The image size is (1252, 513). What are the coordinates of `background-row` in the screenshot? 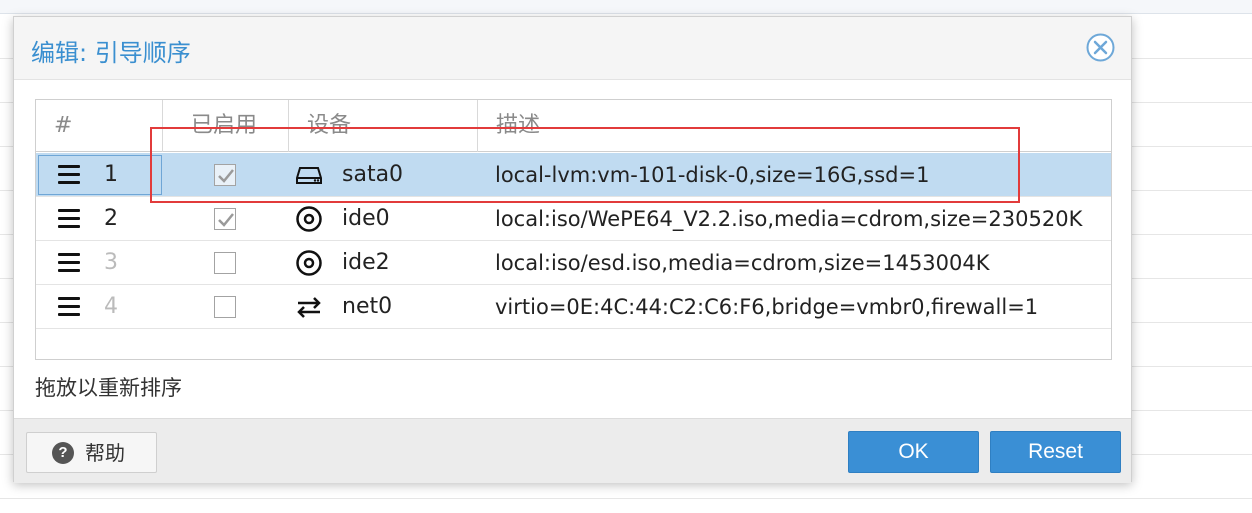 It's located at (626, 498).